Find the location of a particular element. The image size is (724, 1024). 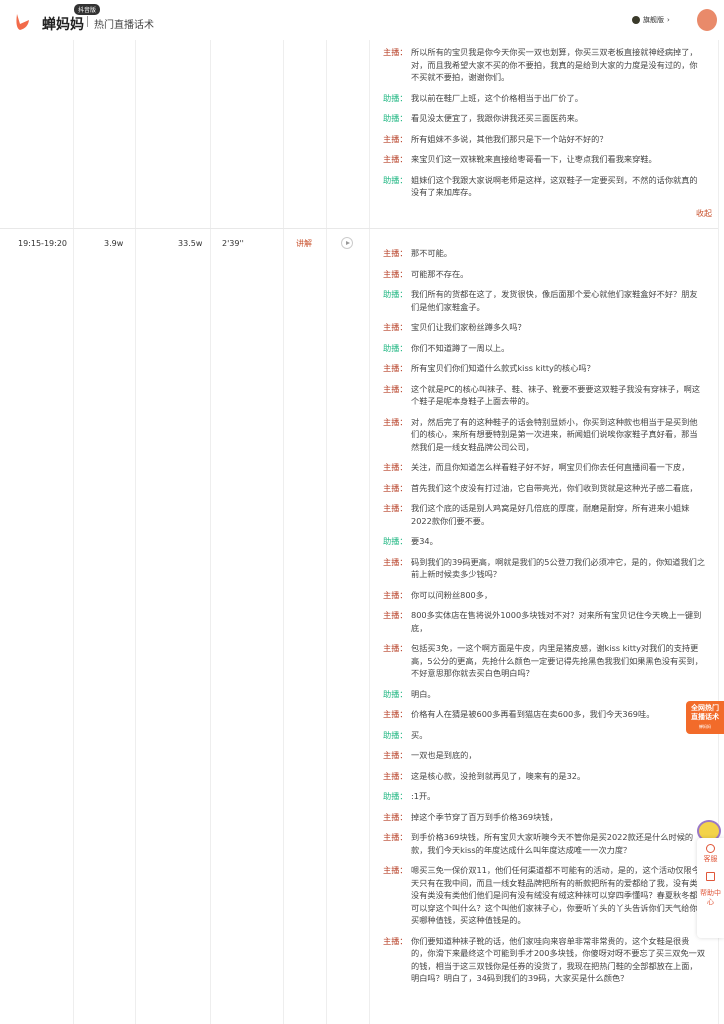

divider is located at coordinates (87, 21).